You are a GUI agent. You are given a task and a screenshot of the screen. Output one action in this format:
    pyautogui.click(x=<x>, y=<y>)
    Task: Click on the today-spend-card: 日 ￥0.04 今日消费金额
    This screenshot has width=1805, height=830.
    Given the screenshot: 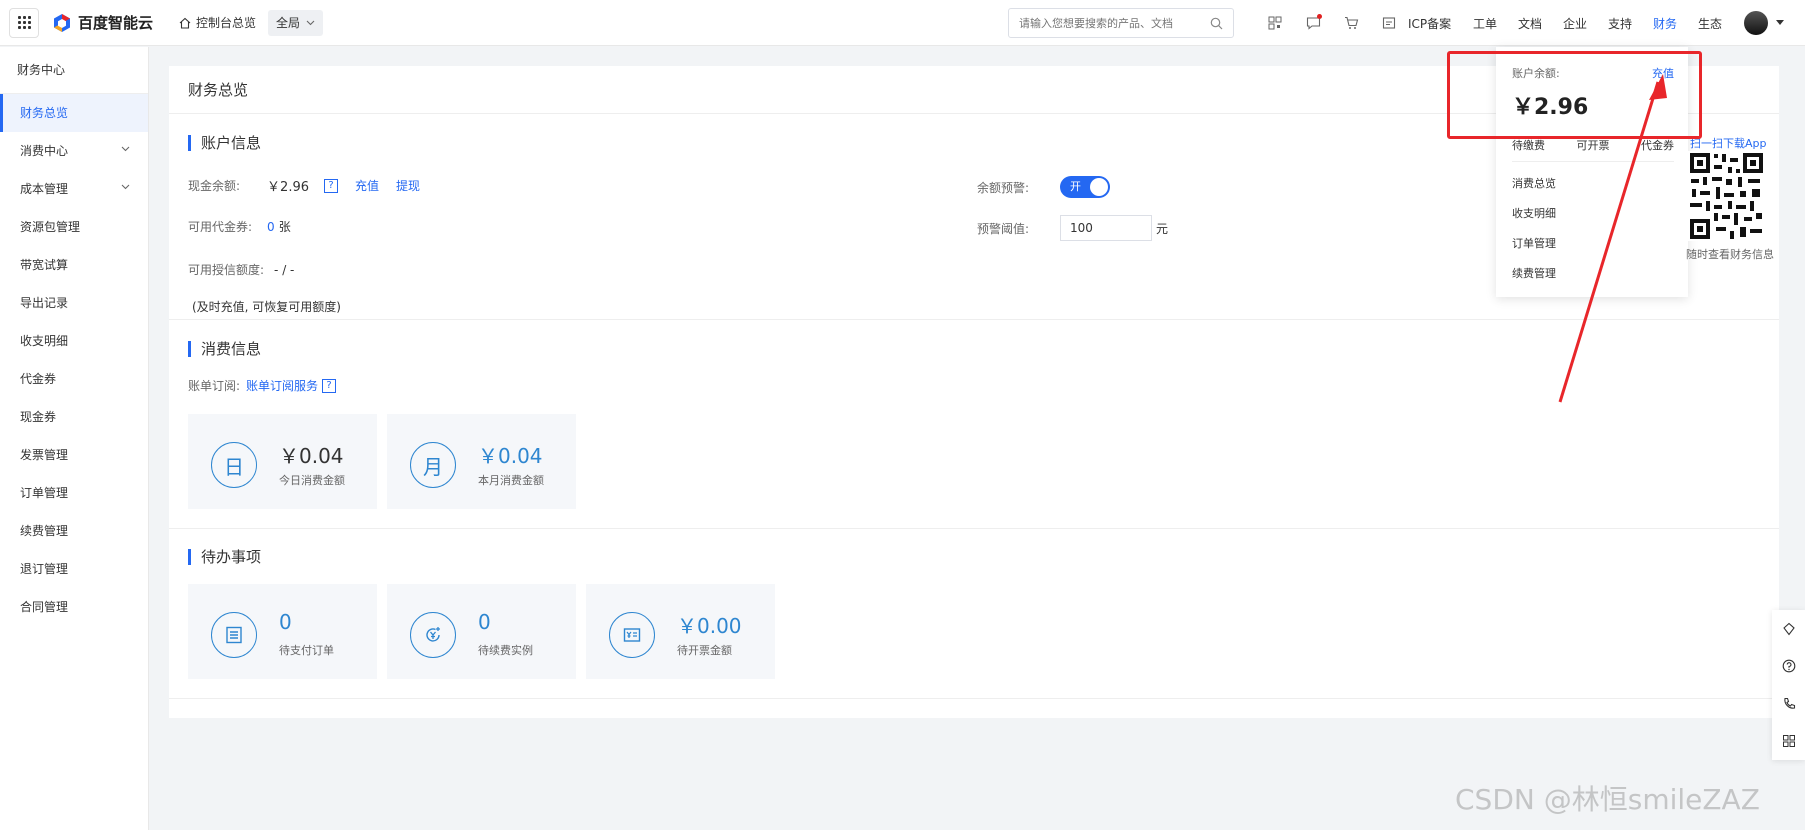 What is the action you would take?
    pyautogui.click(x=282, y=461)
    